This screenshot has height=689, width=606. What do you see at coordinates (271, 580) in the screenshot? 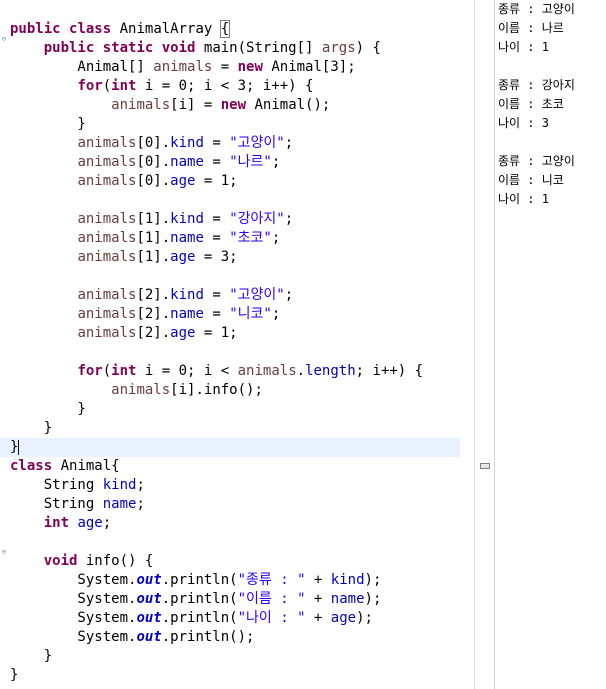
I see `code-token: "종류 : "` at bounding box center [271, 580].